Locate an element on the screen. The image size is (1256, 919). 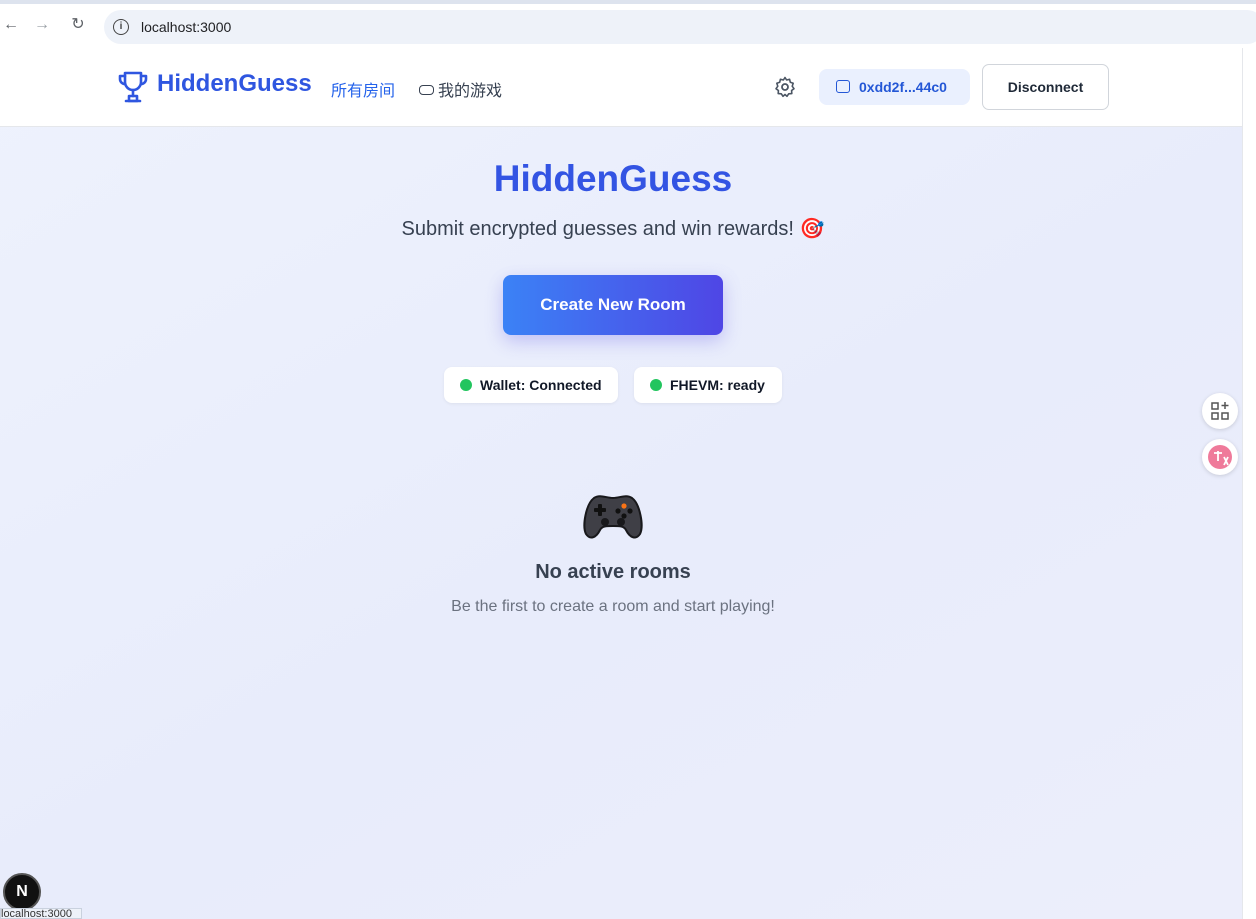
app-logo-text: HiddenGuess is located at coordinates (234, 84).